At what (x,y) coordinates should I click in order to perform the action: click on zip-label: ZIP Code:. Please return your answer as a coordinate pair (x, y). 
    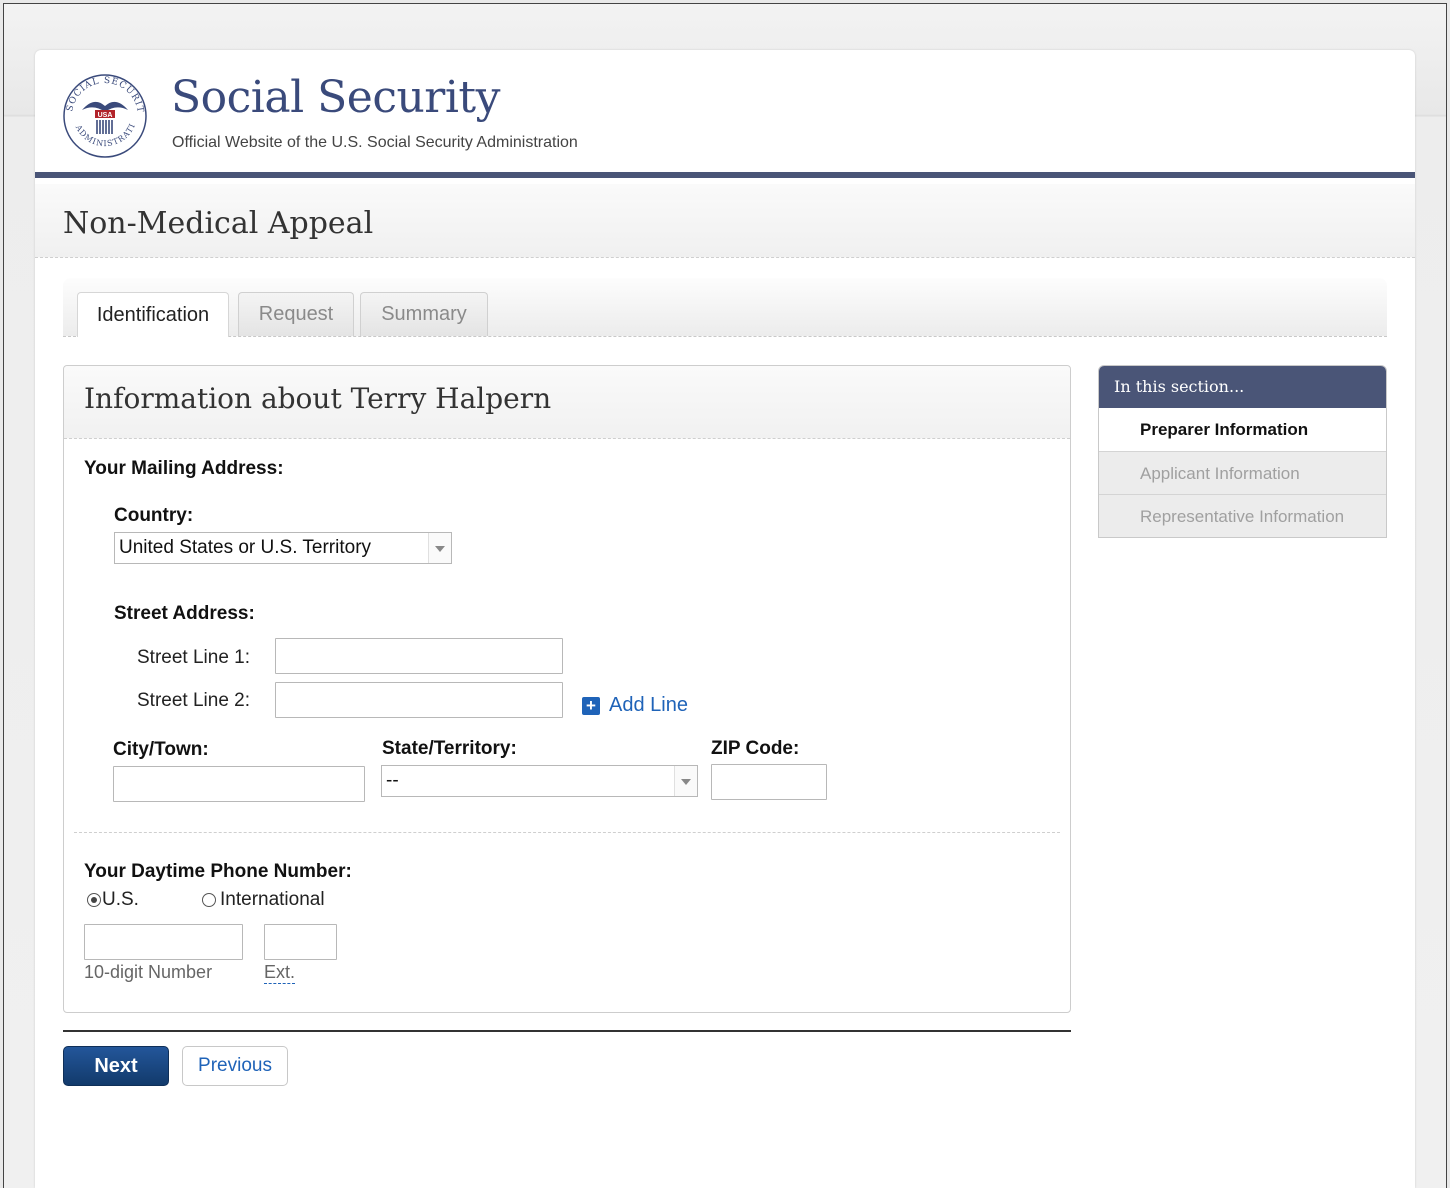
    Looking at the image, I should click on (755, 748).